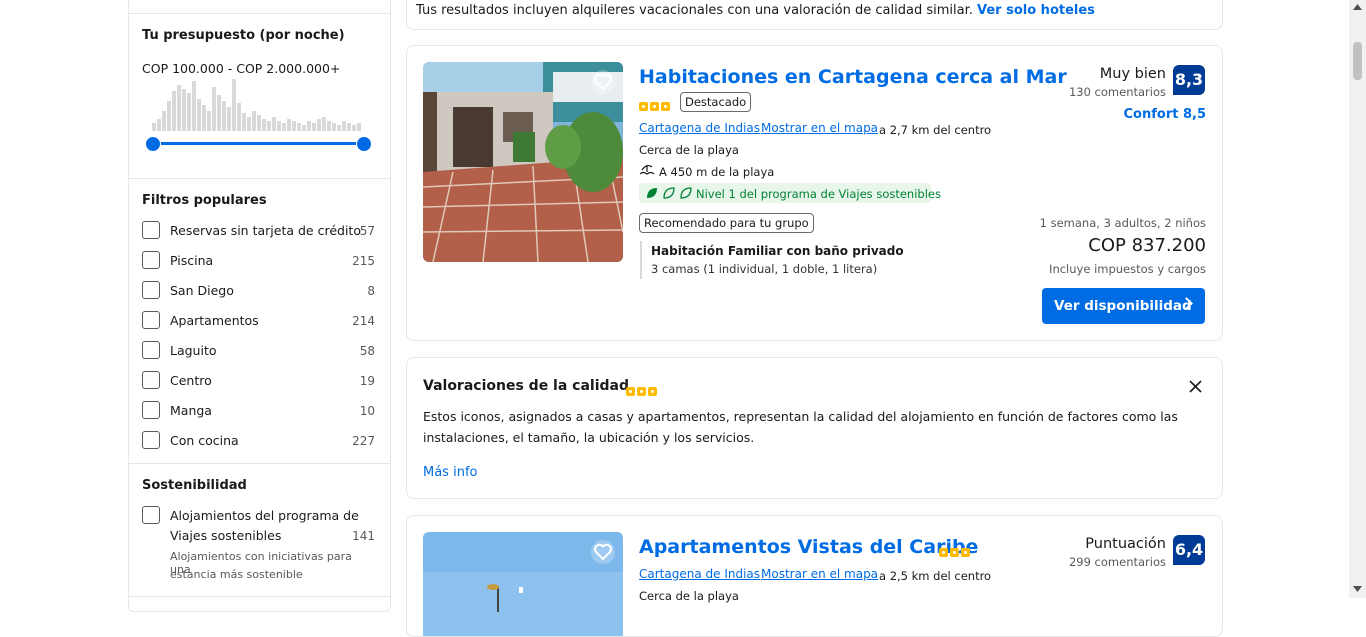  I want to click on filter-item: Apartamentos 214, so click(258, 322).